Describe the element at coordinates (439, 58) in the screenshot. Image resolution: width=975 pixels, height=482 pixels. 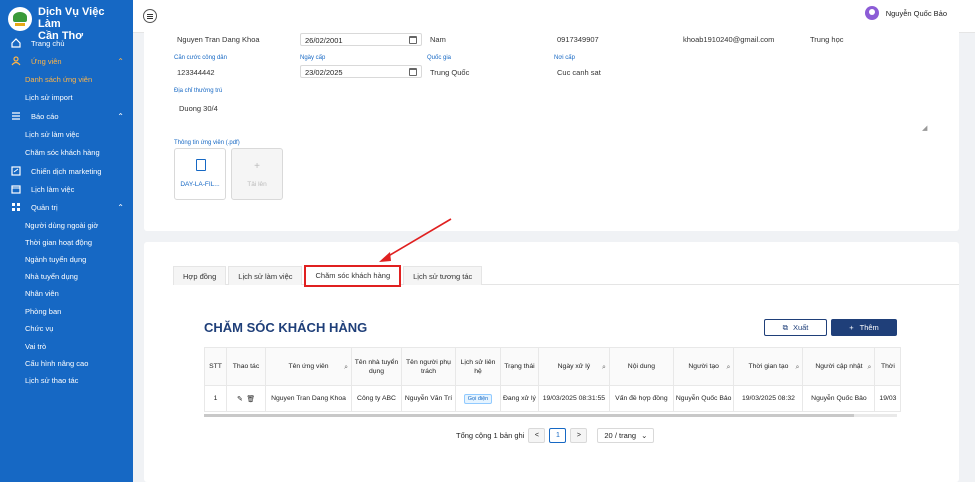
I see `country-label: Quốc gia` at that location.